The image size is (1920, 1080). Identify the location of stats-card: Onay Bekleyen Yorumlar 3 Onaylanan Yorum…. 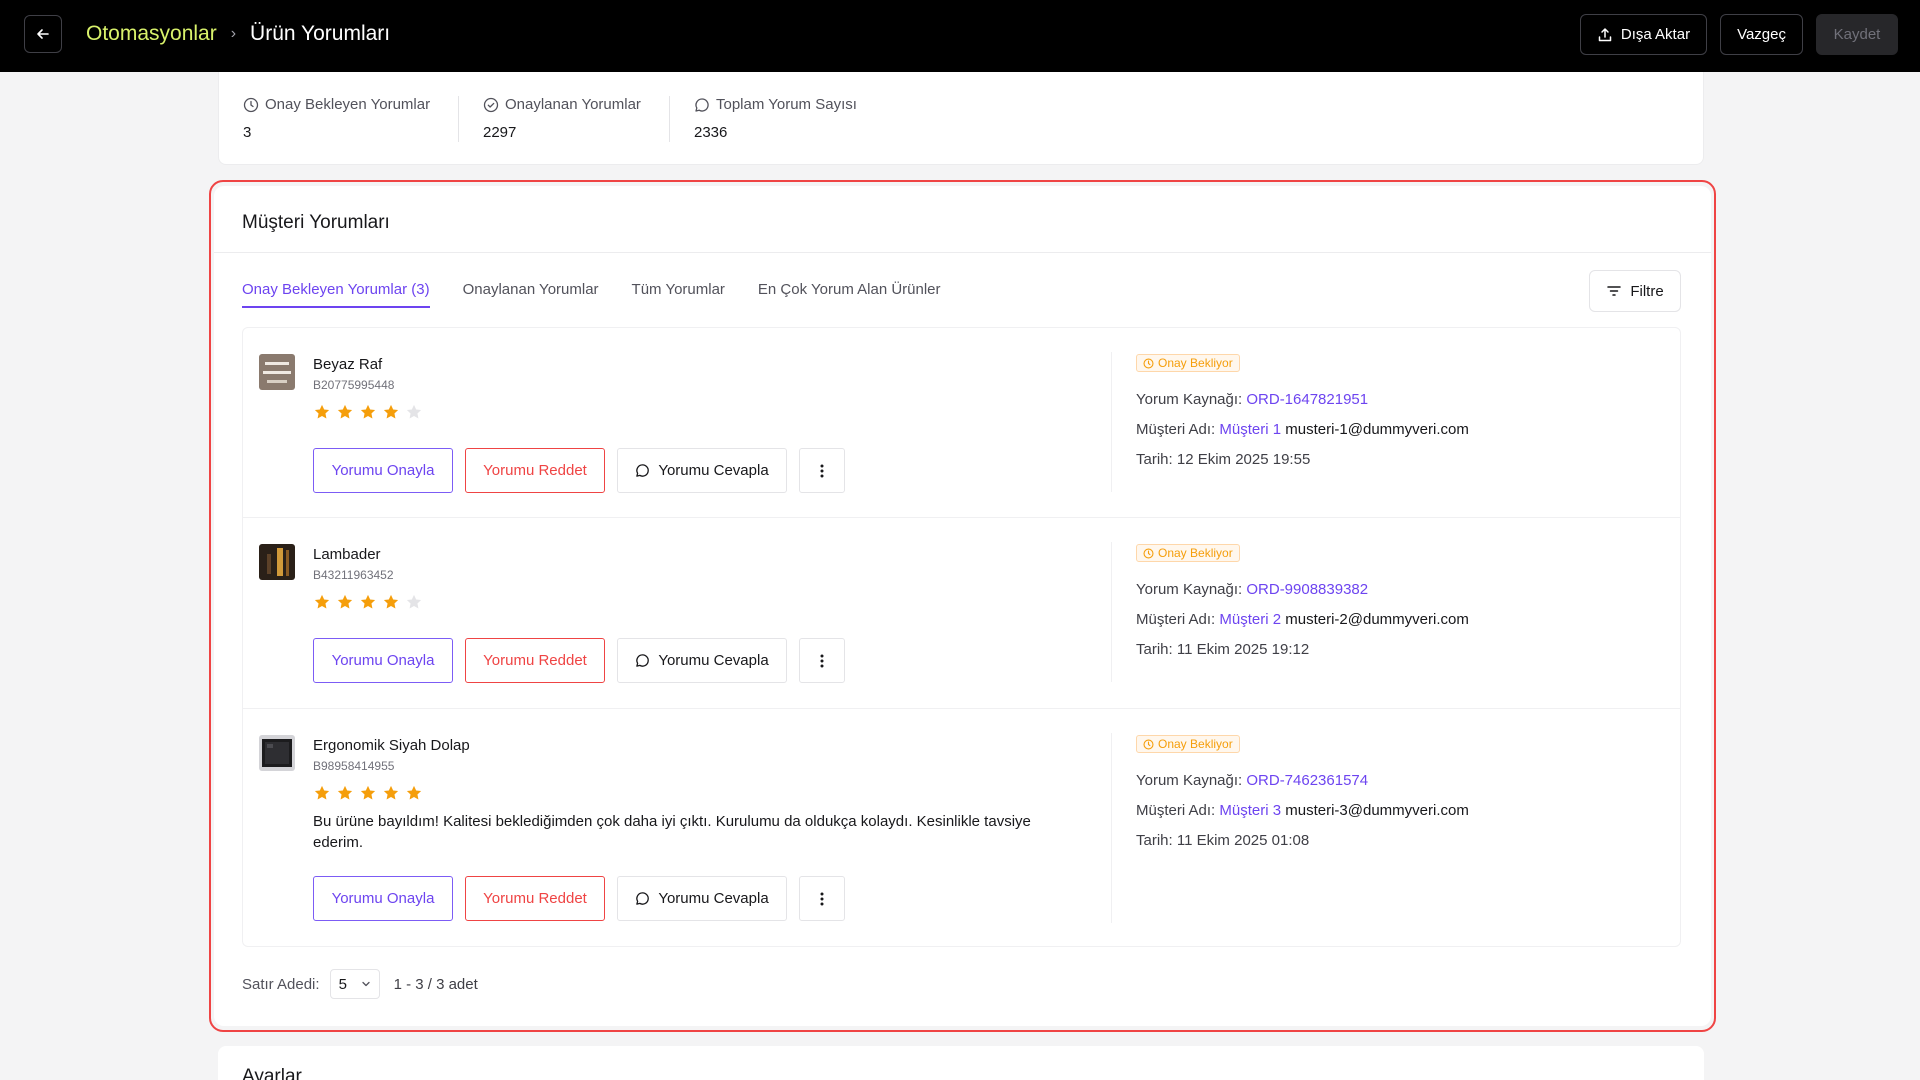
(961, 118).